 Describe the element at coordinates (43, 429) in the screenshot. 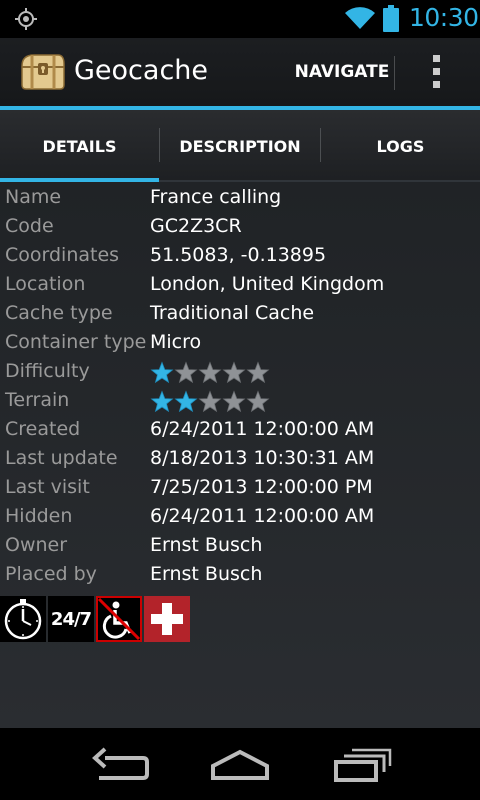

I see `detail-label: Created` at that location.